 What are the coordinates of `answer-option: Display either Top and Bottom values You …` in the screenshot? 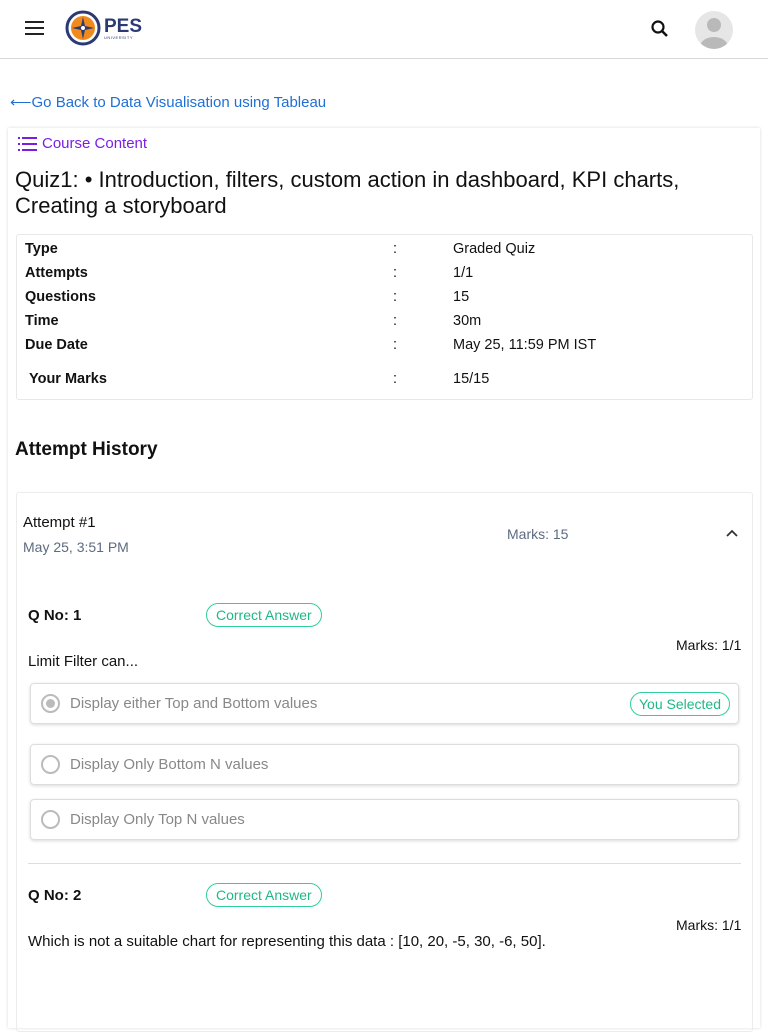 It's located at (384, 703).